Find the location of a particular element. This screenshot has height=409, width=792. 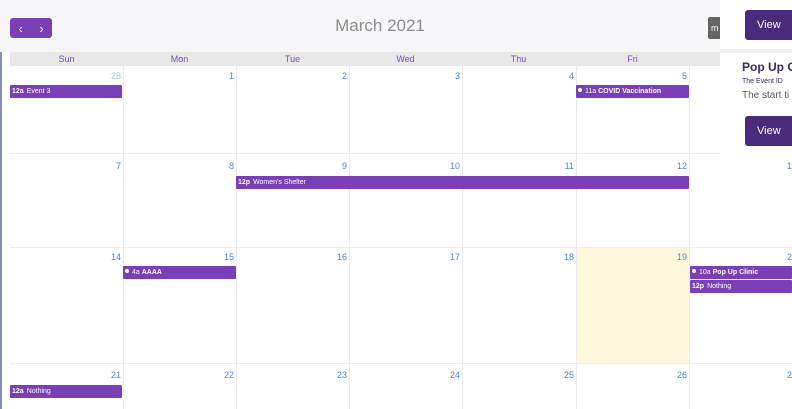

day-number: 25 is located at coordinates (564, 375).